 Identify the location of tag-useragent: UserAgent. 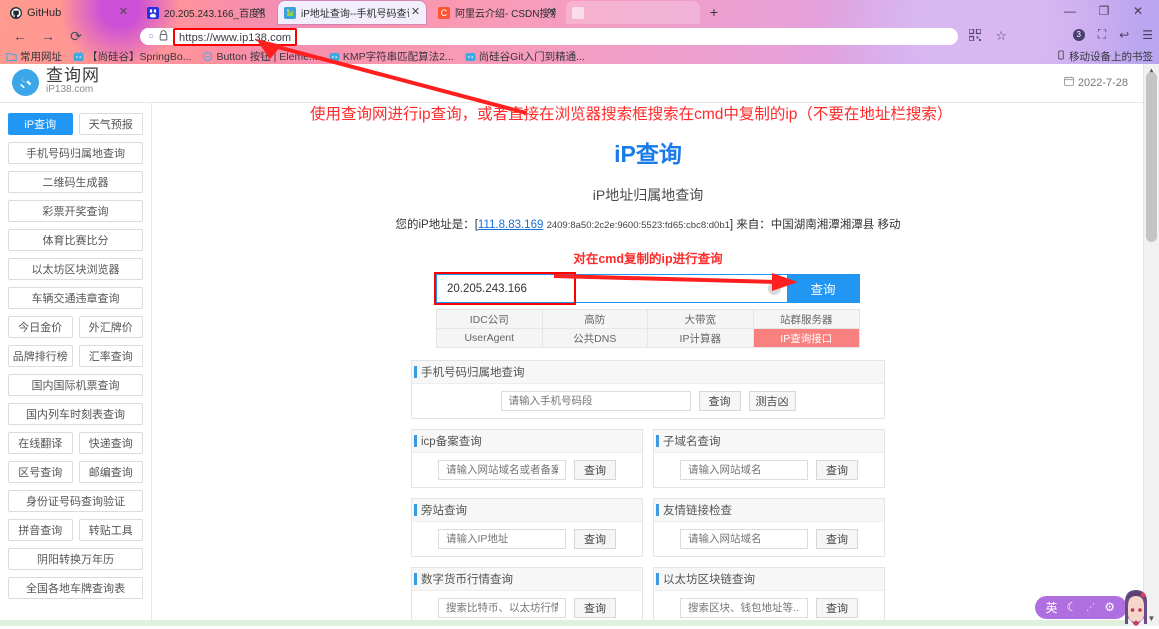
(490, 338).